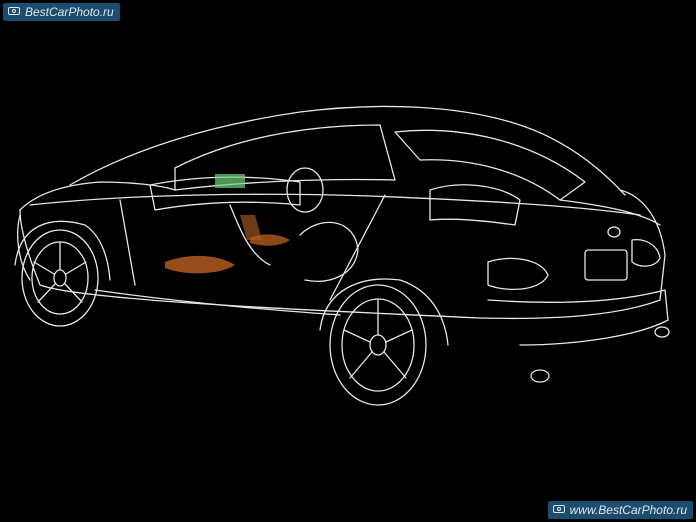  I want to click on watermark-bottom-text: www.BestCarPhoto.ru, so click(628, 510).